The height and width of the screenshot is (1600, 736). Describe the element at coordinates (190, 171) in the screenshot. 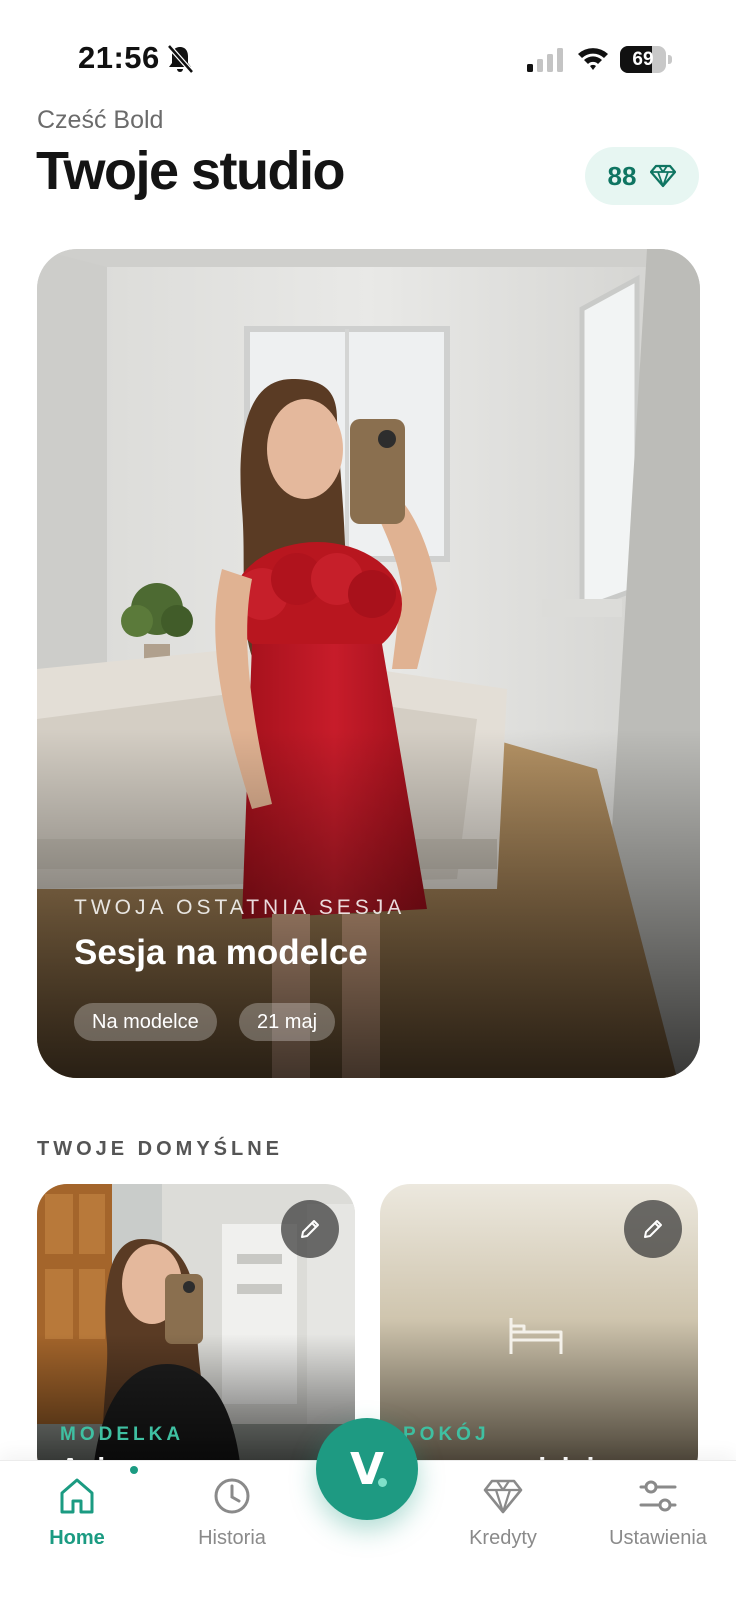

I see `page-title: Twoje studio` at that location.